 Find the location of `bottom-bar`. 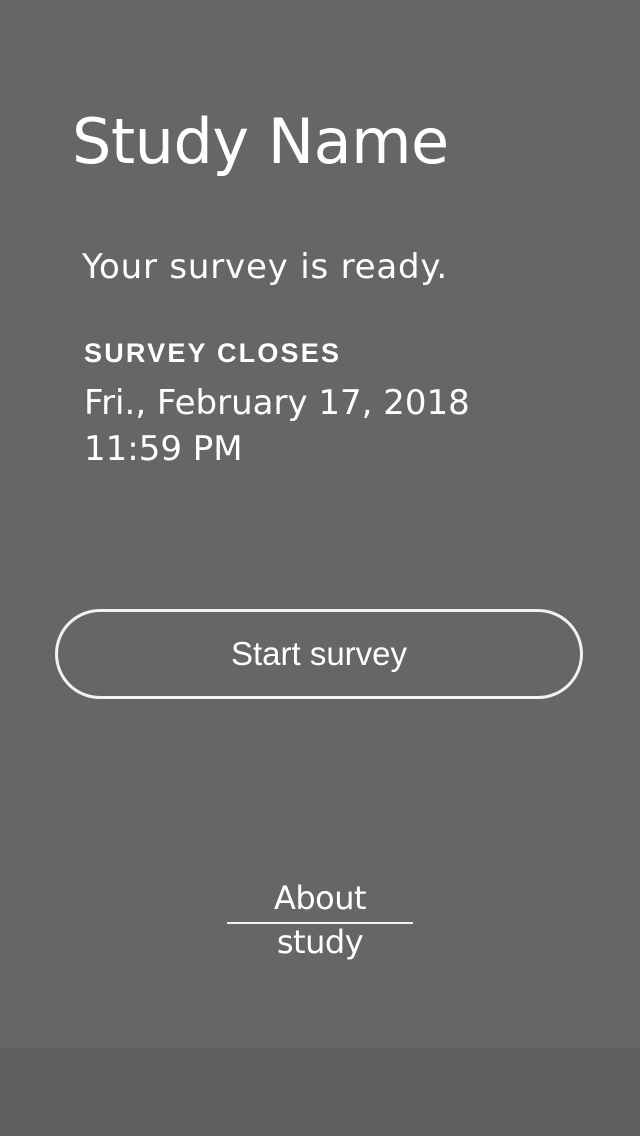

bottom-bar is located at coordinates (320, 1092).